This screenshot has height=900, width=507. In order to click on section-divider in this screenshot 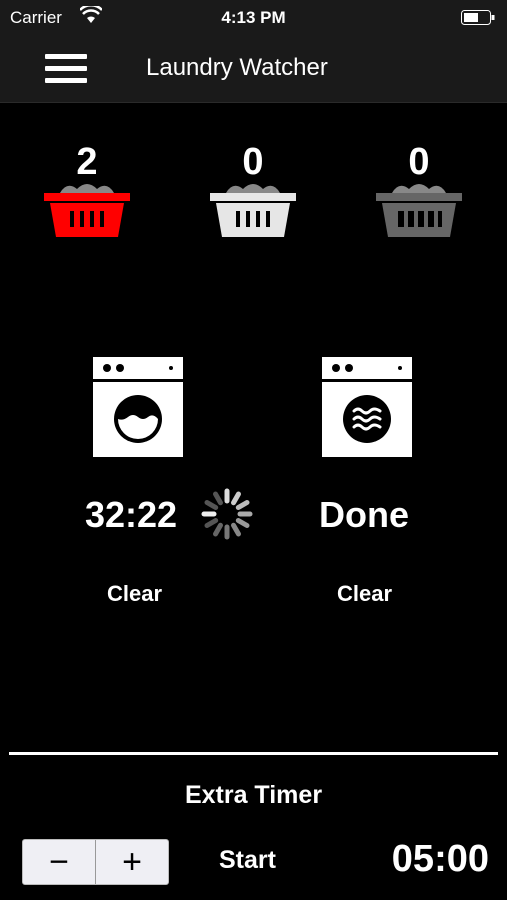, I will do `click(253, 753)`.